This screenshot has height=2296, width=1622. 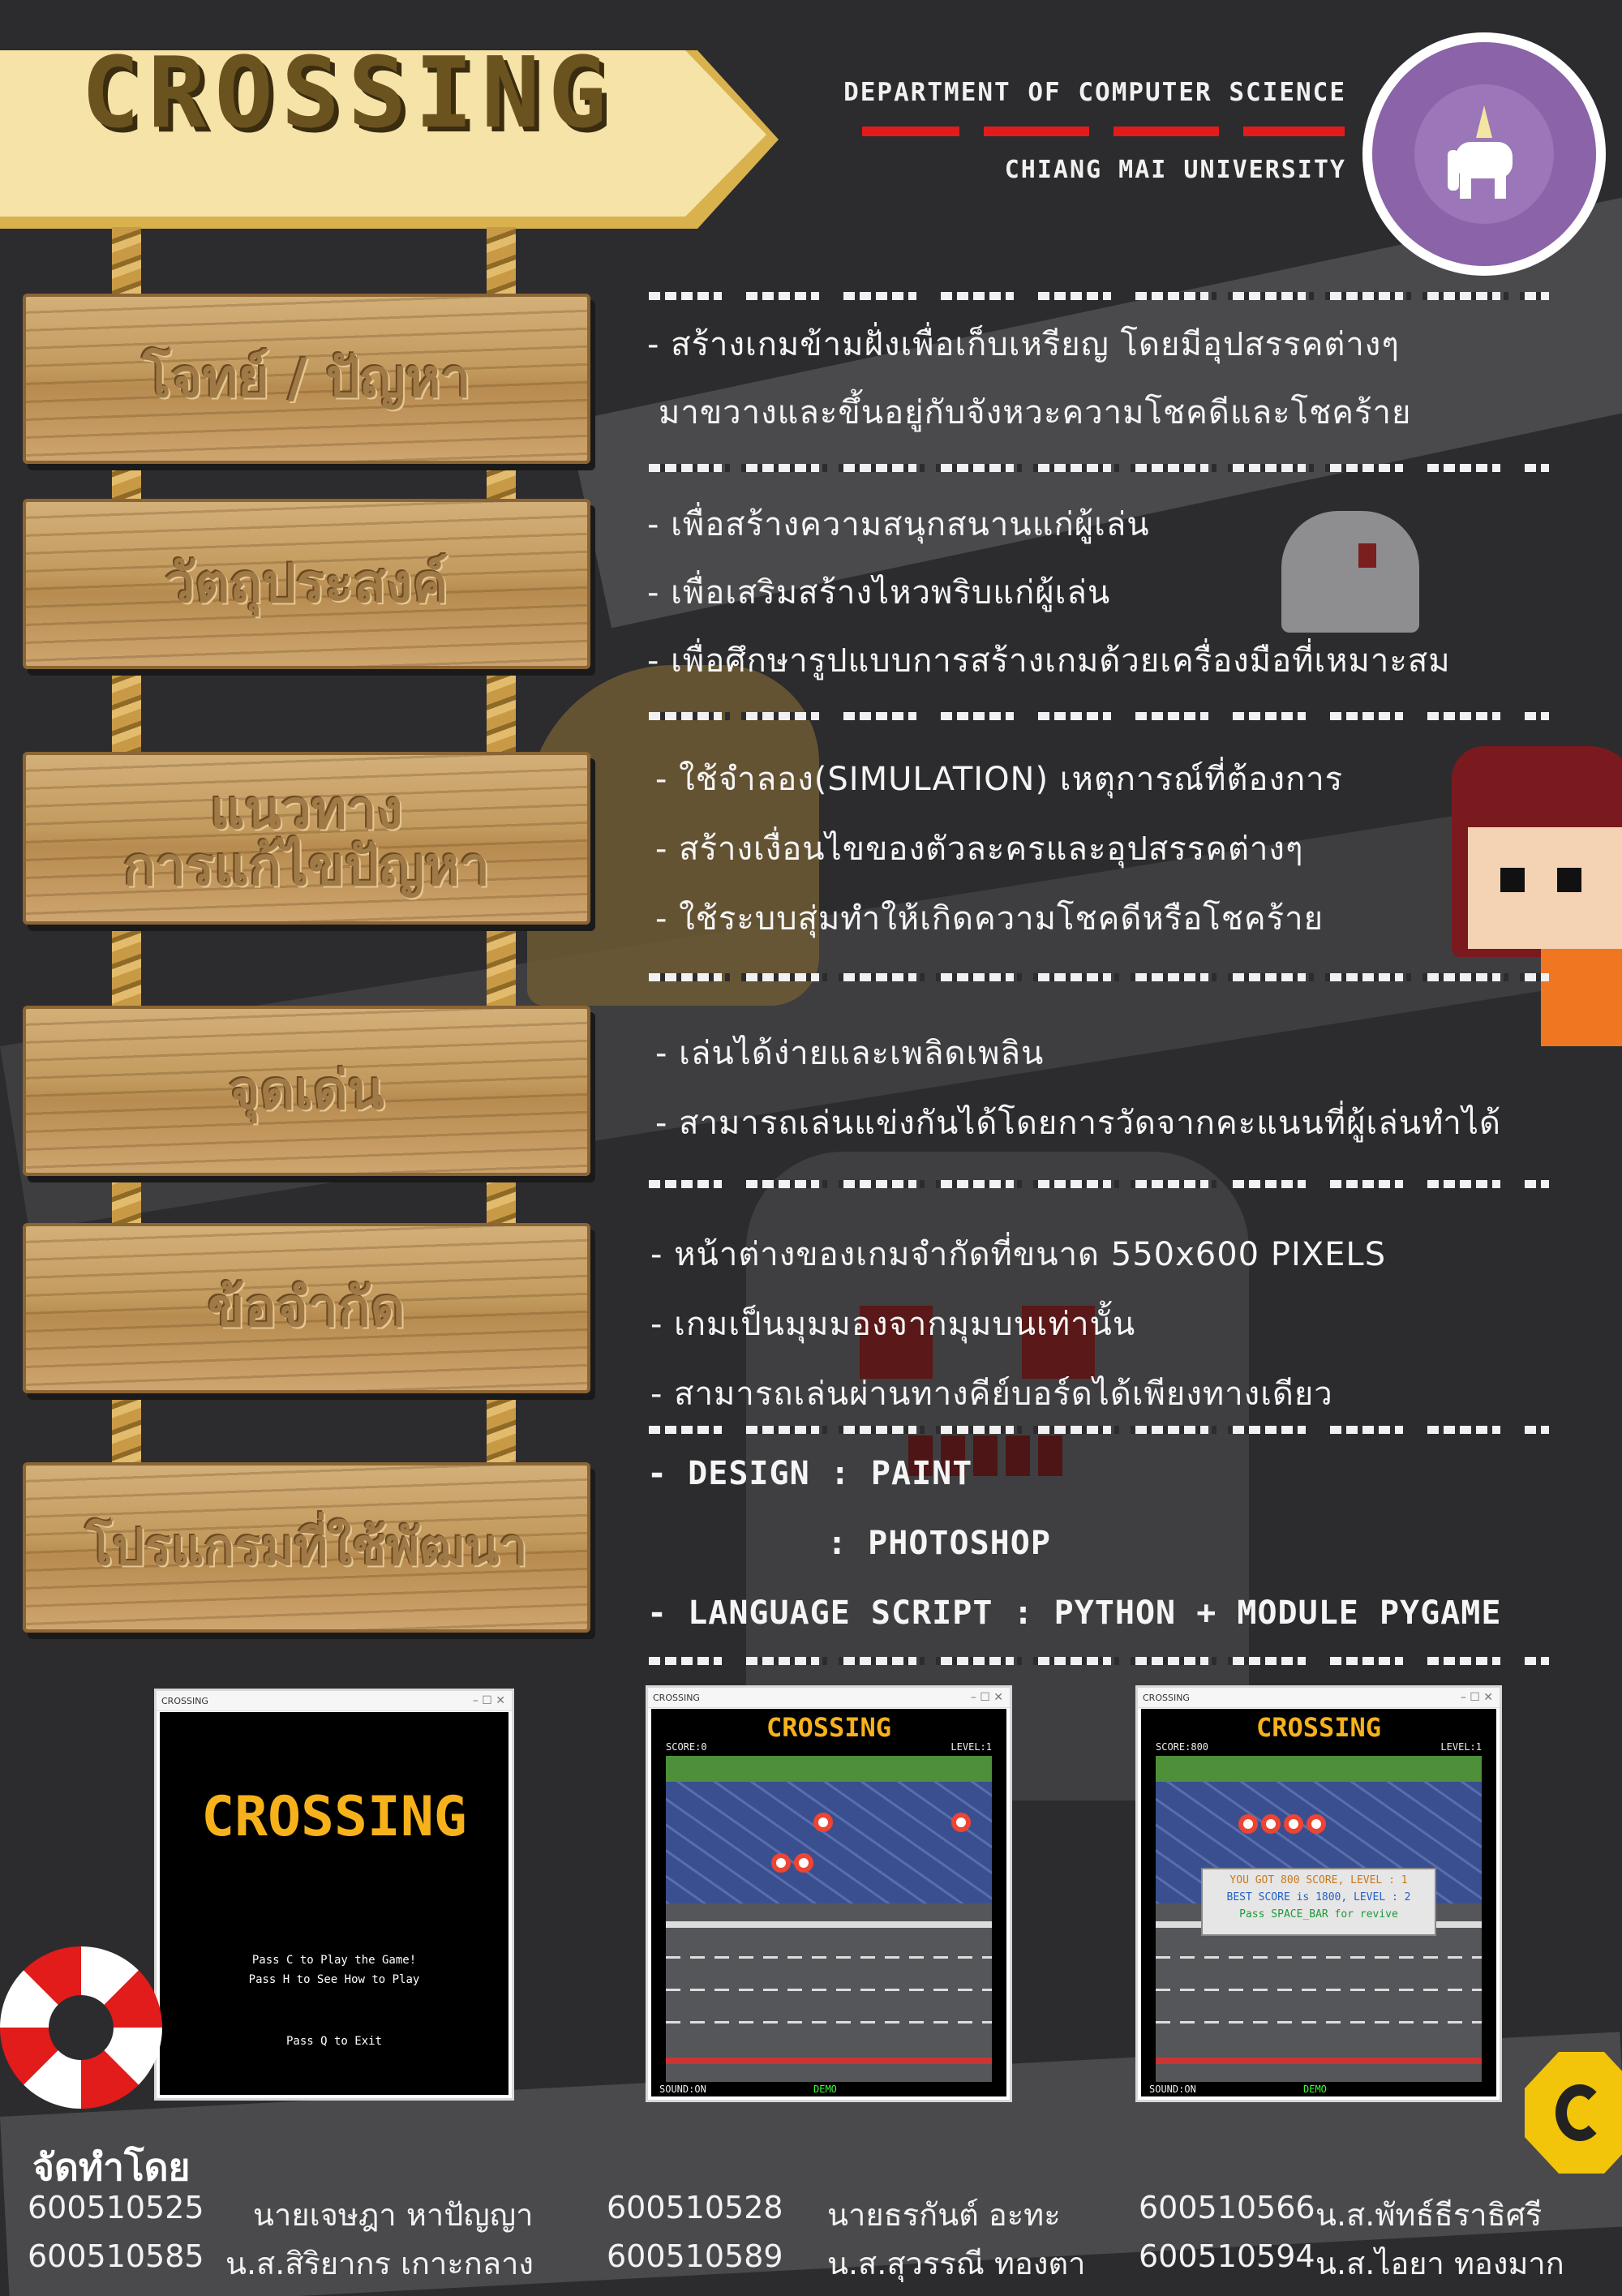 I want to click on credit-id: 600510594, so click(x=1227, y=2256).